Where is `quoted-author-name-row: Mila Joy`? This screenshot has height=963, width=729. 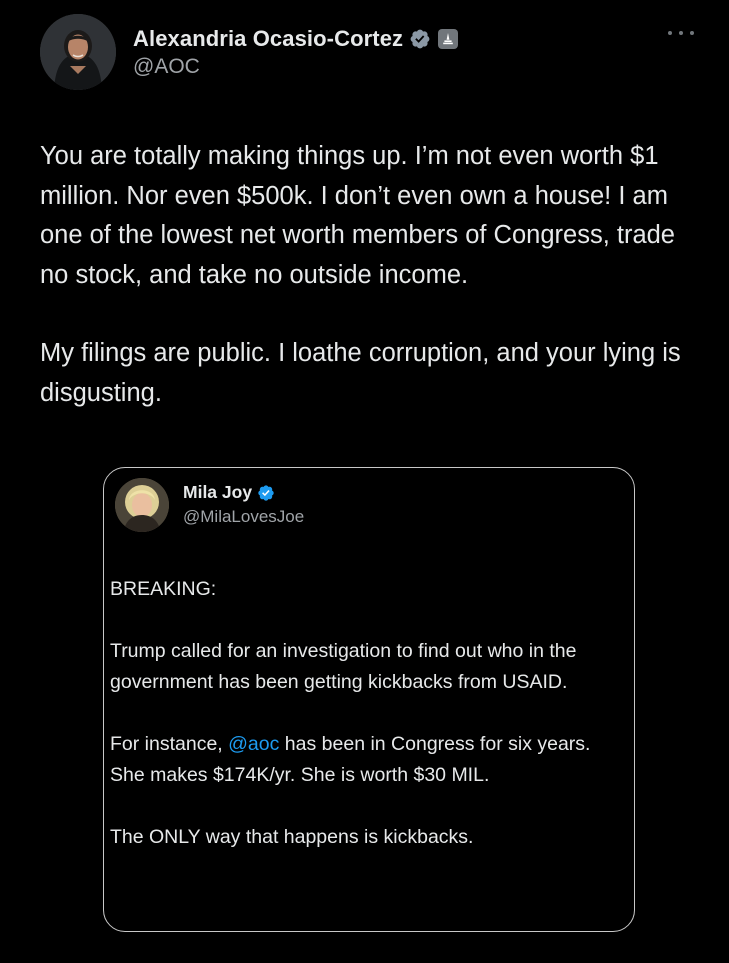
quoted-author-name-row: Mila Joy is located at coordinates (229, 492).